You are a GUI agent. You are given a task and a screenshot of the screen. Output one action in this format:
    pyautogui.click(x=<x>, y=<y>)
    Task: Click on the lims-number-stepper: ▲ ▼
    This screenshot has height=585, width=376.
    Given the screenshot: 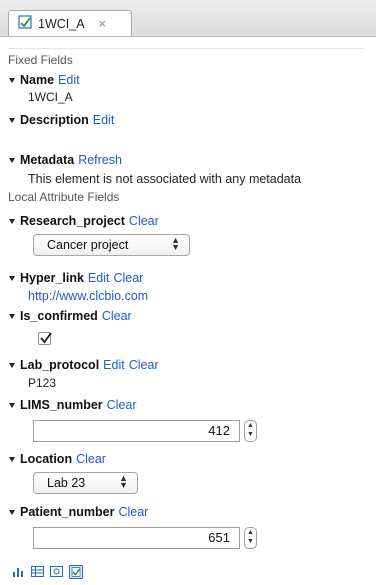 What is the action you would take?
    pyautogui.click(x=250, y=431)
    